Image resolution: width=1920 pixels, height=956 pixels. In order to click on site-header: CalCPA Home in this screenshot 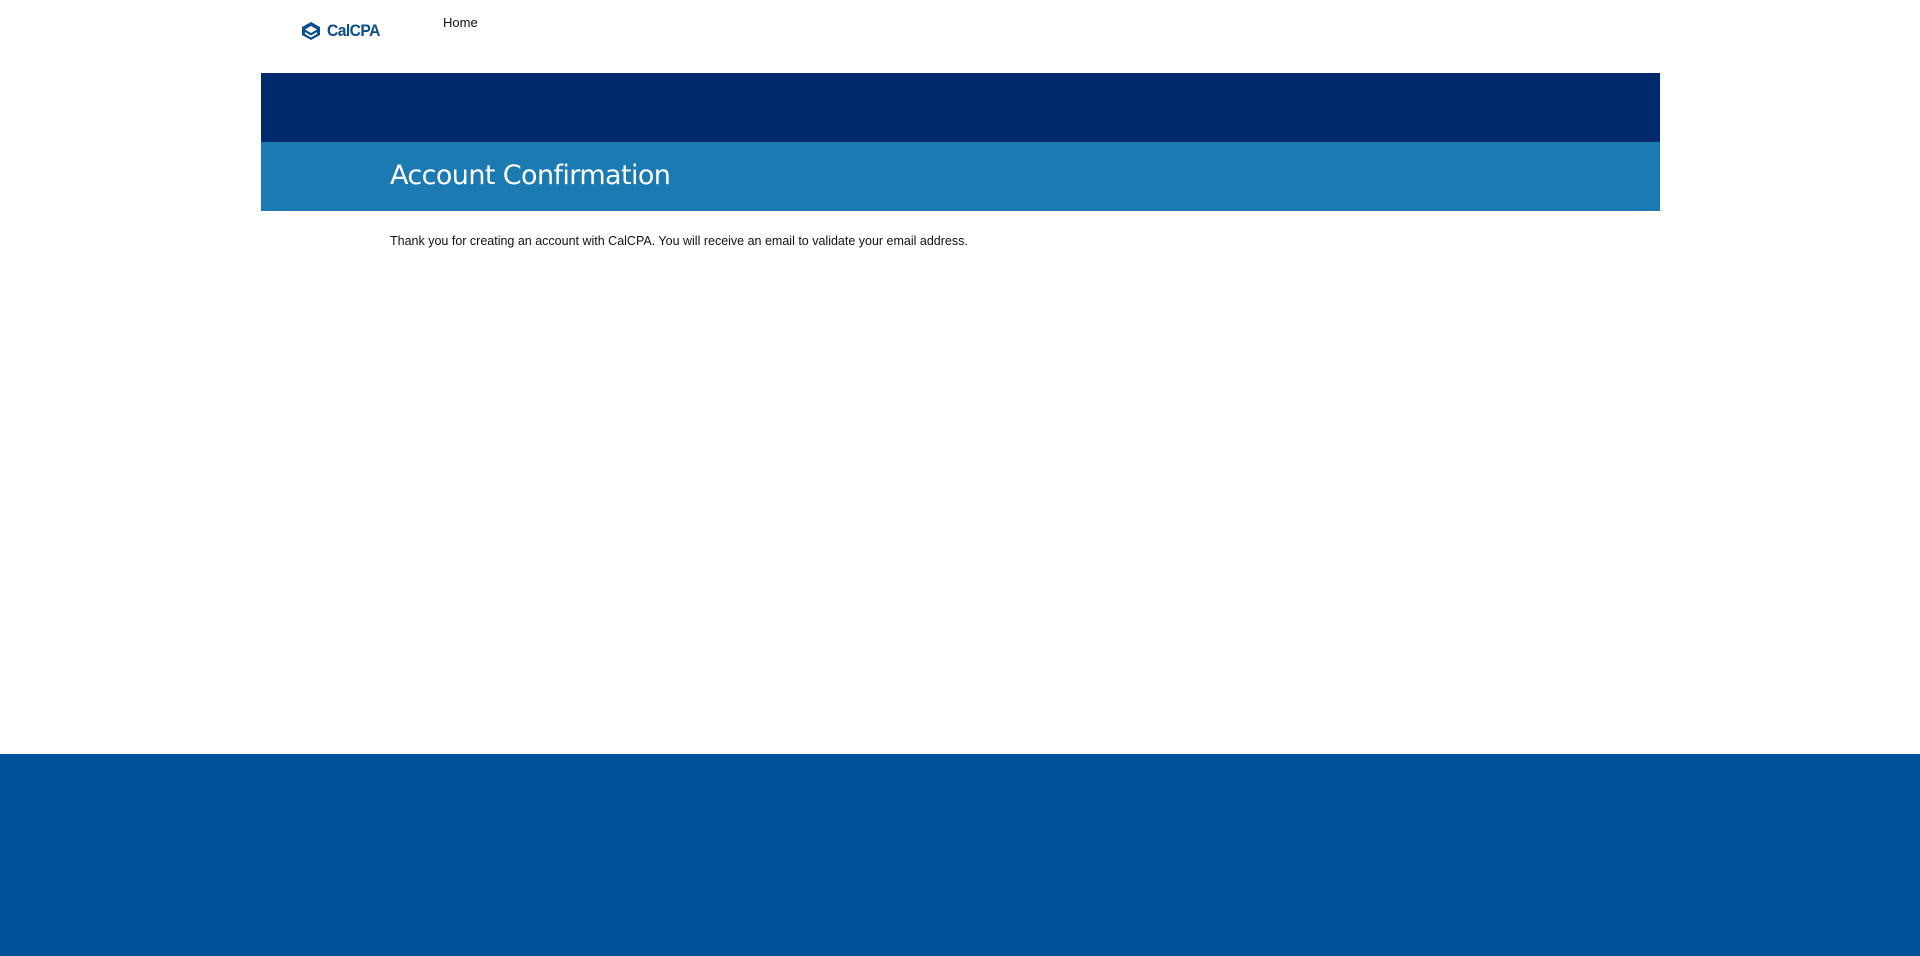, I will do `click(960, 36)`.